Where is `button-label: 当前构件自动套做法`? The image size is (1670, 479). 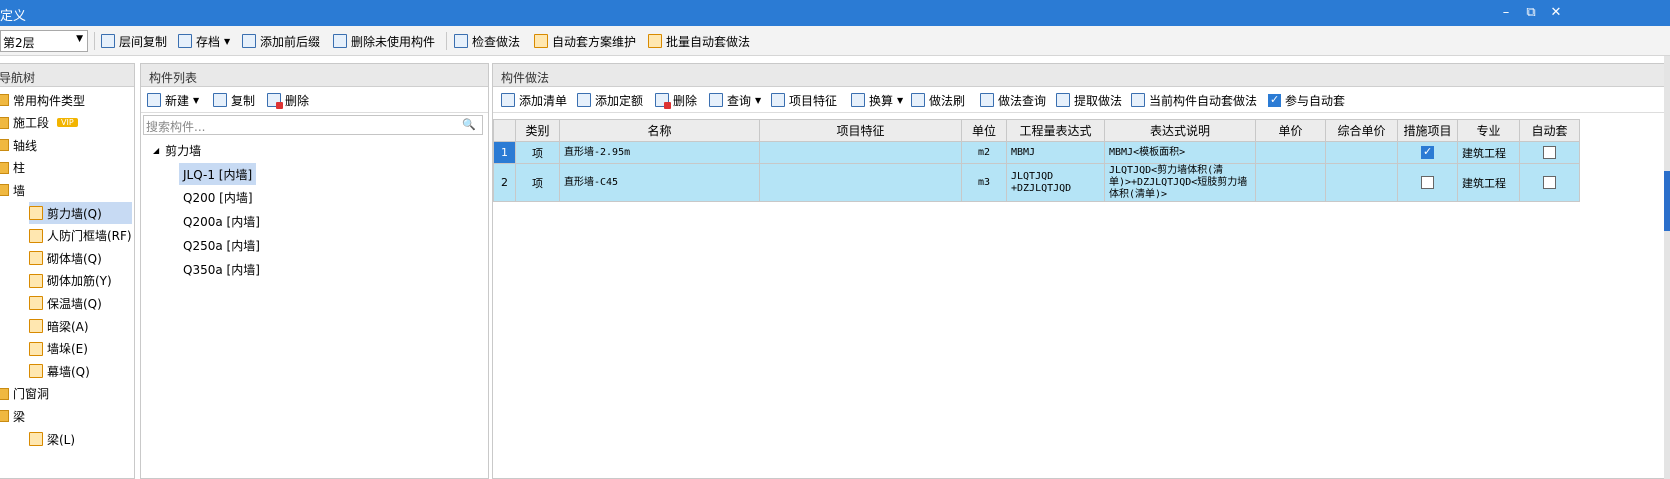
button-label: 当前构件自动套做法 is located at coordinates (1203, 100).